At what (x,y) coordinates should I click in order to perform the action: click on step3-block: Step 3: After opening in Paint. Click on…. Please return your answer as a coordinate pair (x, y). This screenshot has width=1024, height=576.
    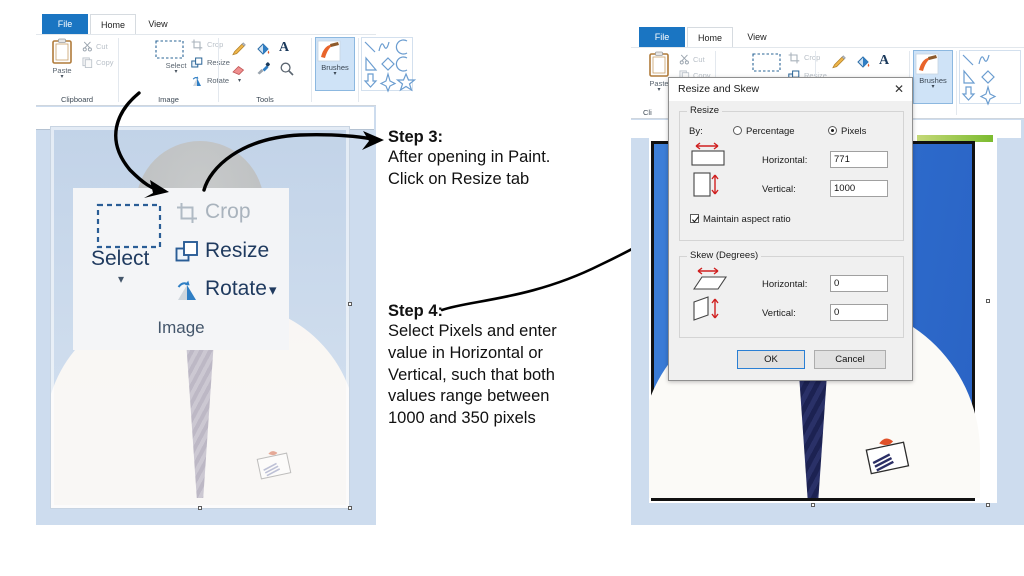
    Looking at the image, I should click on (508, 159).